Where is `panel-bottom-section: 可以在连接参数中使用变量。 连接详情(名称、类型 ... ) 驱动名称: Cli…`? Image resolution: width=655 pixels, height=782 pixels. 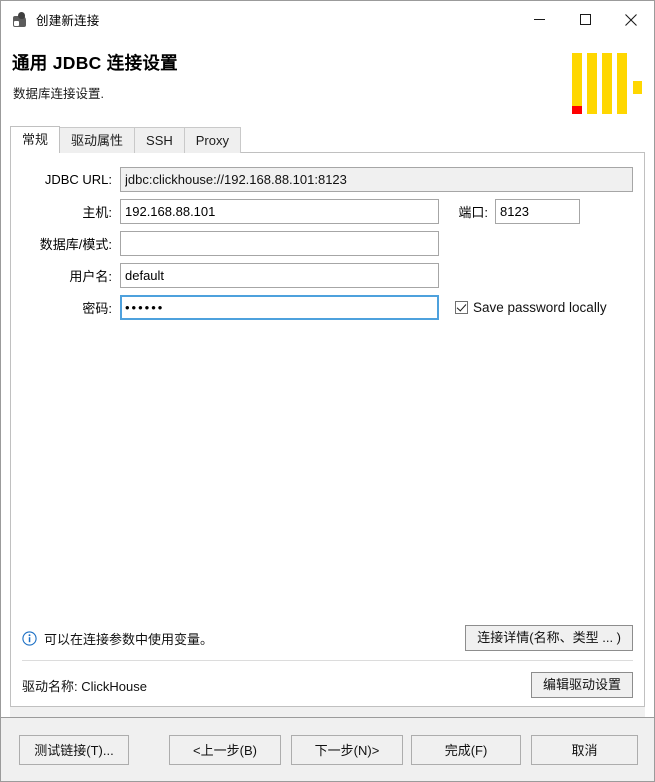
panel-bottom-section: 可以在连接参数中使用变量。 连接详情(名称、类型 ... ) 驱动名称: Cli… is located at coordinates (327, 665).